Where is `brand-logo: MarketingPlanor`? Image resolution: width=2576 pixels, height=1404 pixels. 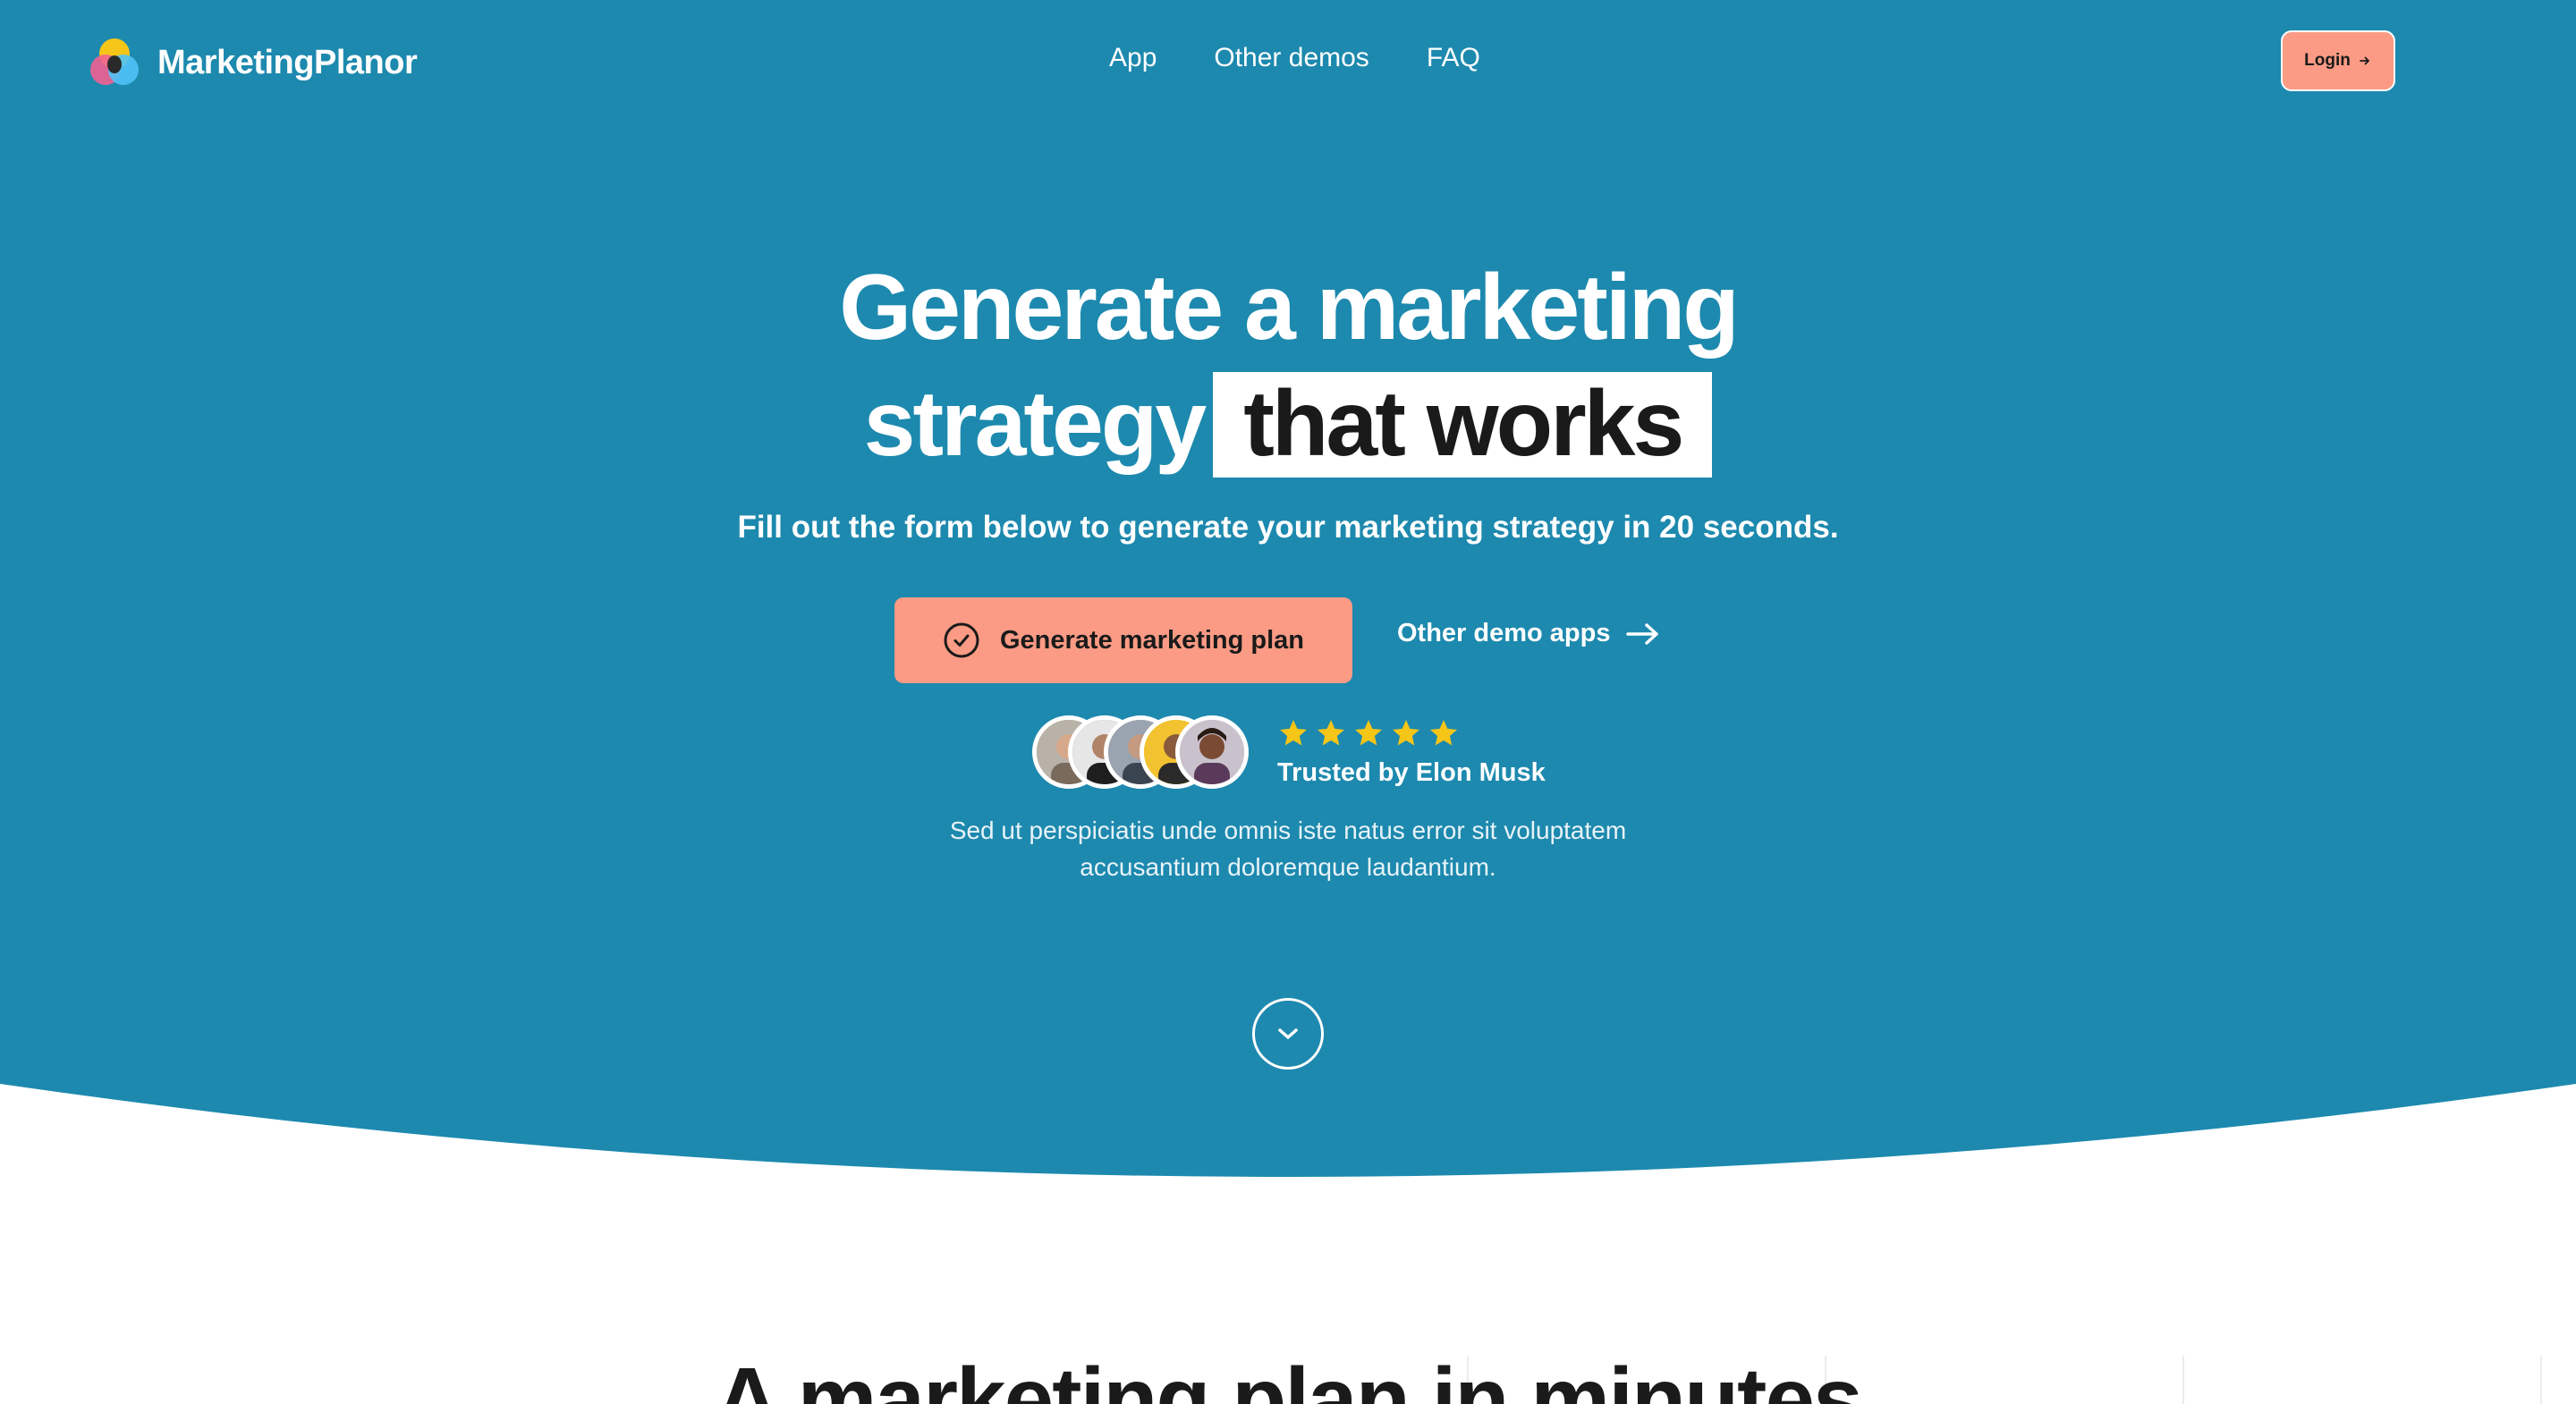
brand-logo: MarketingPlanor is located at coordinates (252, 62).